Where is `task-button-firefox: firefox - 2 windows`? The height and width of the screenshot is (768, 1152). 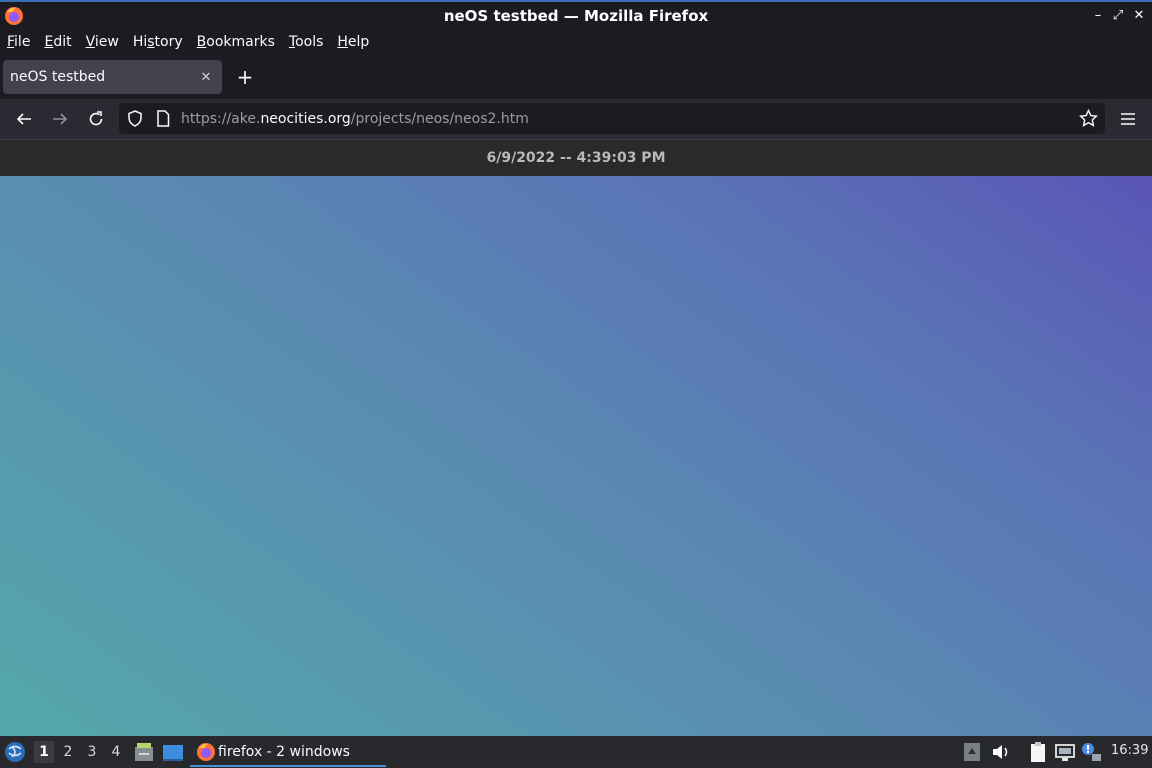 task-button-firefox: firefox - 2 windows is located at coordinates (288, 752).